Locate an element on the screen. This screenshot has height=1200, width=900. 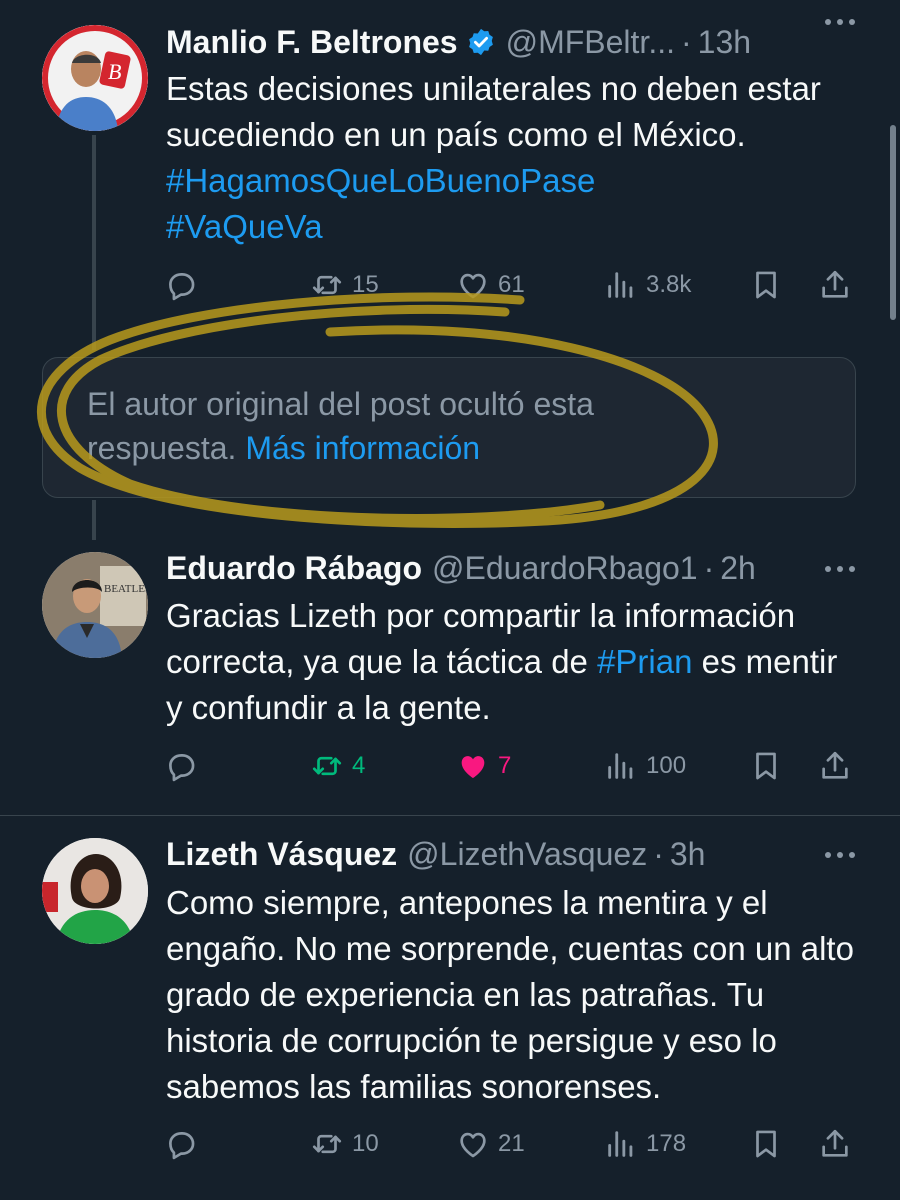
author-name: Manlio F. Beltrones is located at coordinates (312, 42).